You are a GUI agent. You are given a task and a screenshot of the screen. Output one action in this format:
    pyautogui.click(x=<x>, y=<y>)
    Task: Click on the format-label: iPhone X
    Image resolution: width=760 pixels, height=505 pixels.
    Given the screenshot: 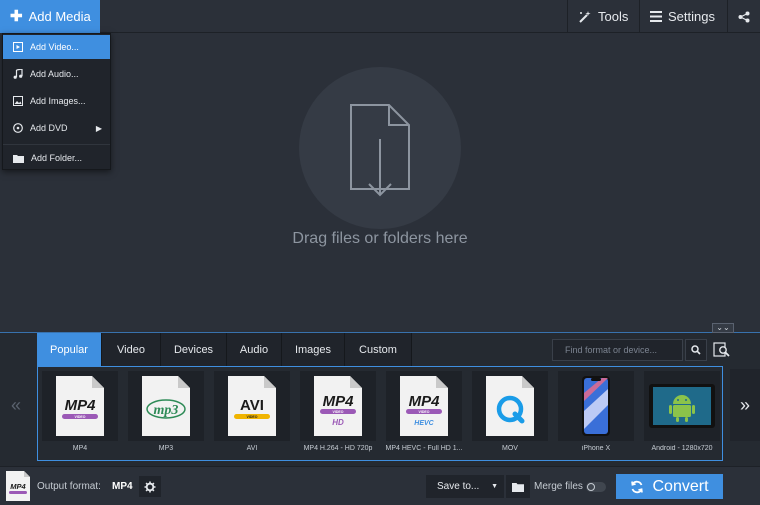 What is the action you would take?
    pyautogui.click(x=596, y=448)
    